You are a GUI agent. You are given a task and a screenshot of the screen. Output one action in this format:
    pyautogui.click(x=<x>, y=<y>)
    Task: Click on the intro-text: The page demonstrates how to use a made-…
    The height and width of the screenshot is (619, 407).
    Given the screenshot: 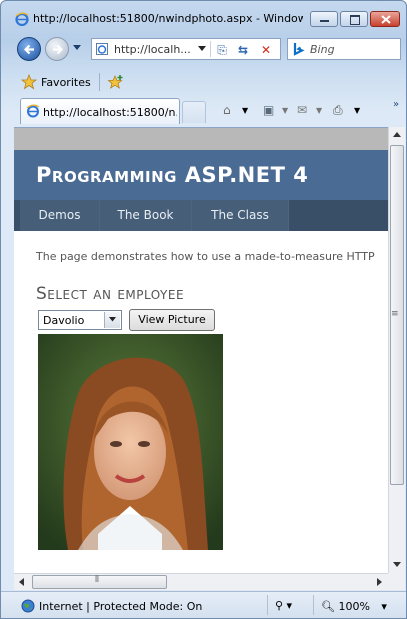 What is the action you would take?
    pyautogui.click(x=205, y=256)
    